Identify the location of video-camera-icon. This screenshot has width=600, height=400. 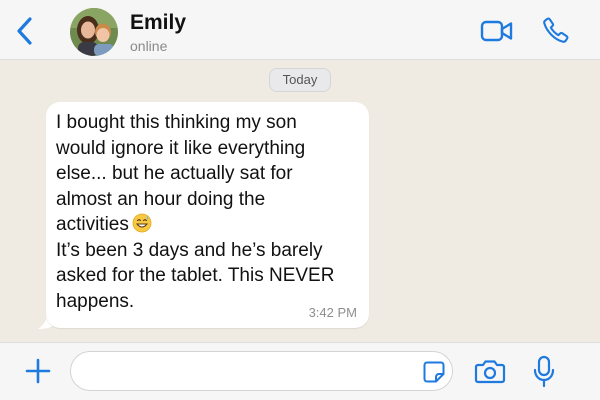
(496, 31).